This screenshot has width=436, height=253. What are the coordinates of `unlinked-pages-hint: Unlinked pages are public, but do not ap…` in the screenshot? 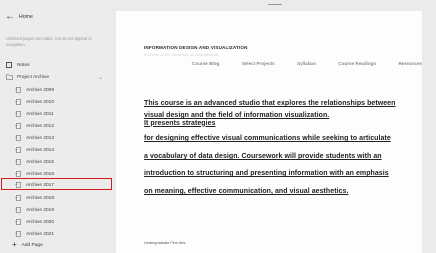 It's located at (49, 41).